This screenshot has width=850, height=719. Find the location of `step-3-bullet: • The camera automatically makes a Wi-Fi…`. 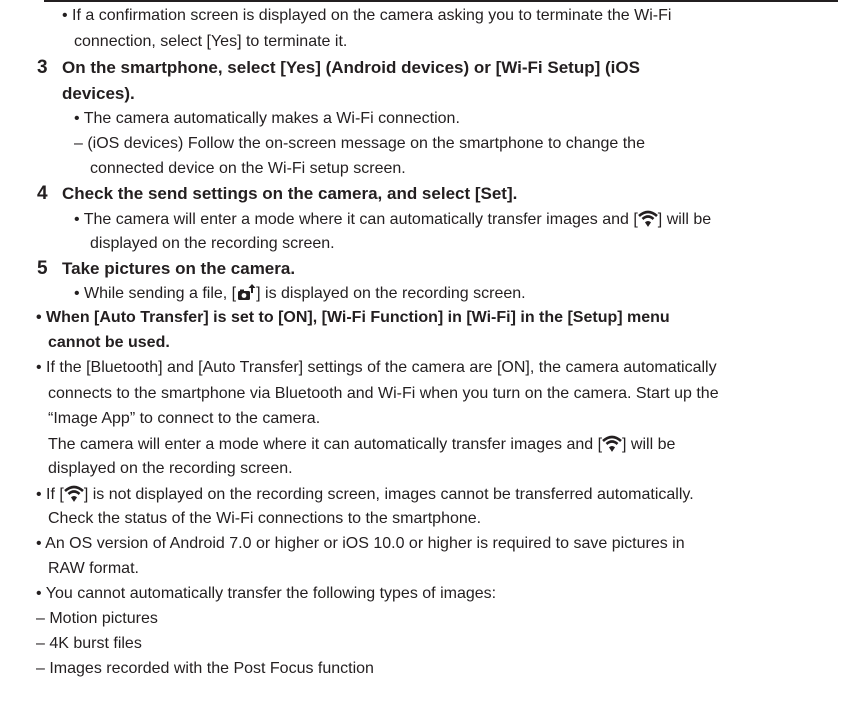

step-3-bullet: • The camera automatically makes a Wi-Fi… is located at coordinates (267, 118).